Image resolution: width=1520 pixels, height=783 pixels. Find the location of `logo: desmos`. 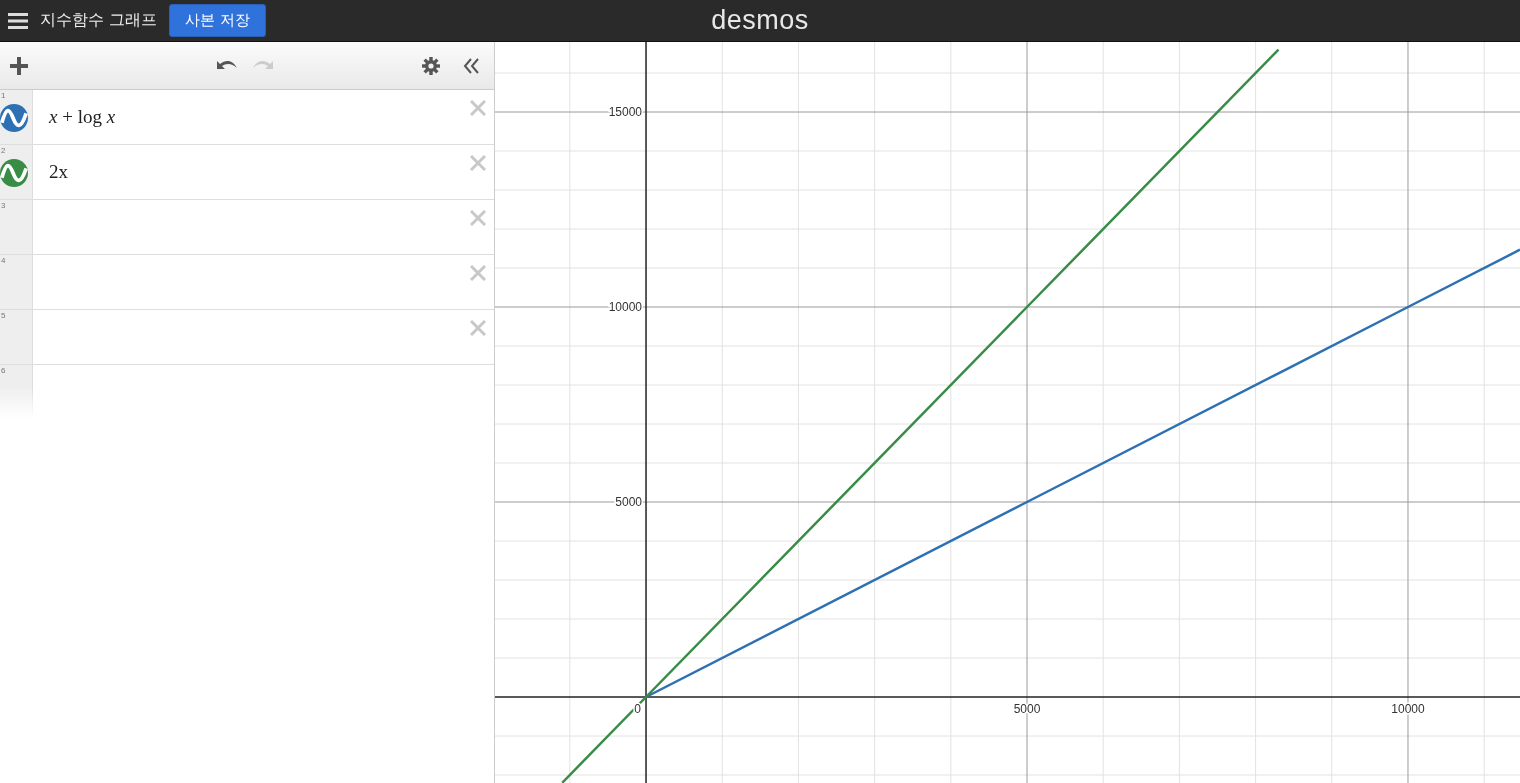

logo: desmos is located at coordinates (760, 20).